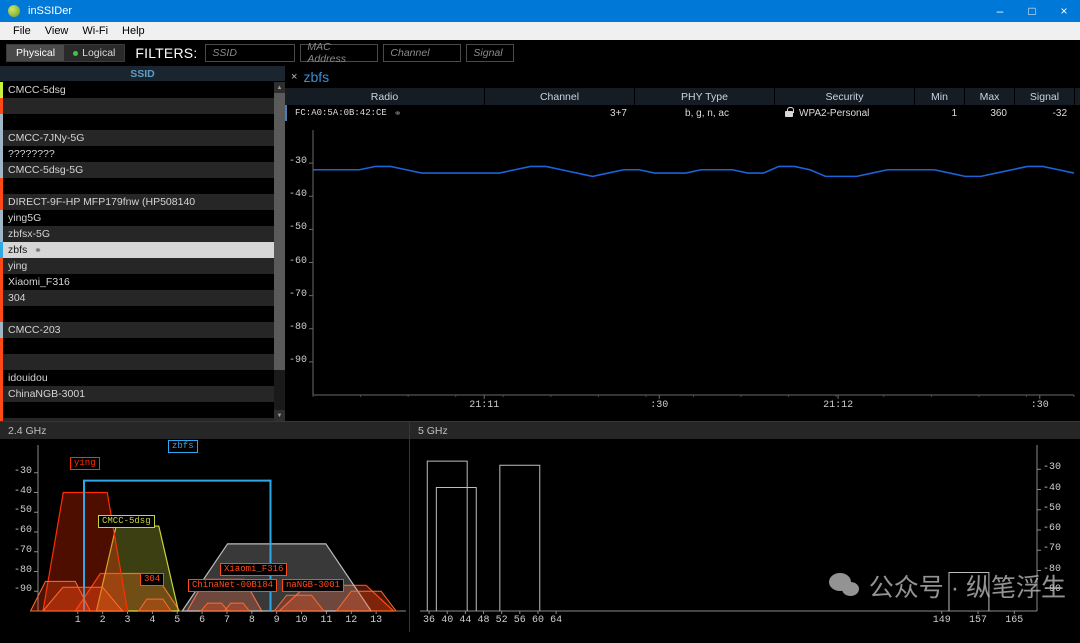 Image resolution: width=1080 pixels, height=643 pixels. What do you see at coordinates (1052, 488) in the screenshot?
I see `y-tick-label: -40` at bounding box center [1052, 488].